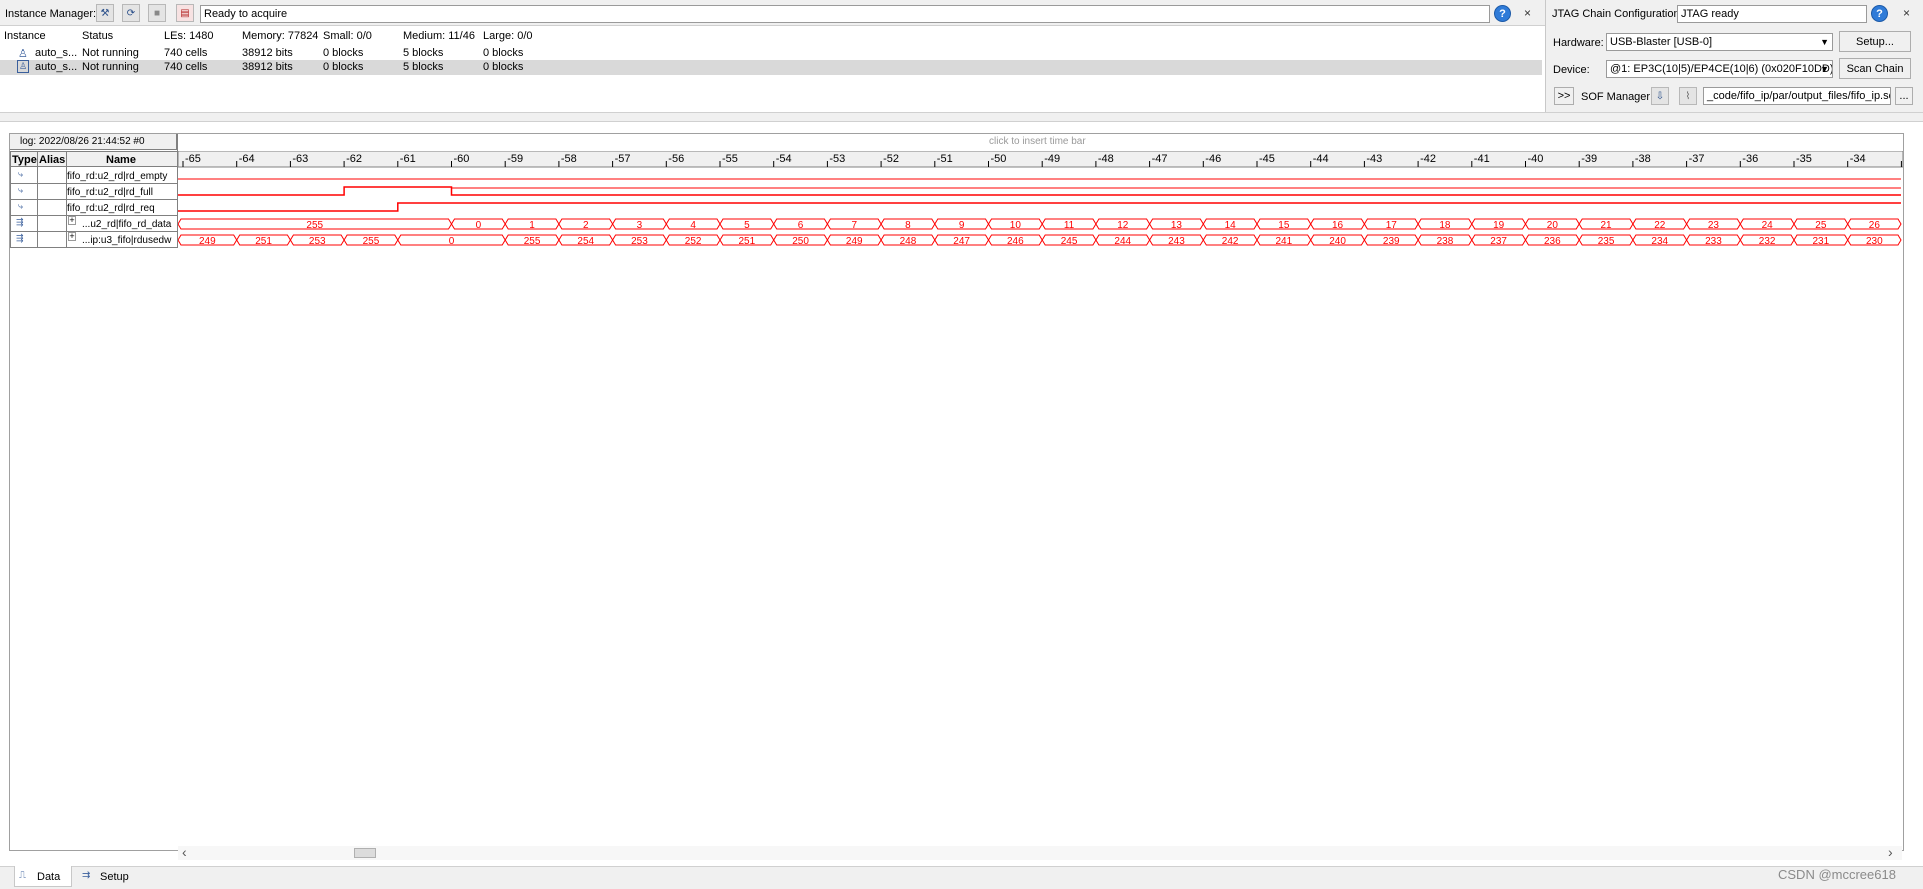 The image size is (1923, 889). Describe the element at coordinates (365, 853) in the screenshot. I see `scroll-thumb` at that location.